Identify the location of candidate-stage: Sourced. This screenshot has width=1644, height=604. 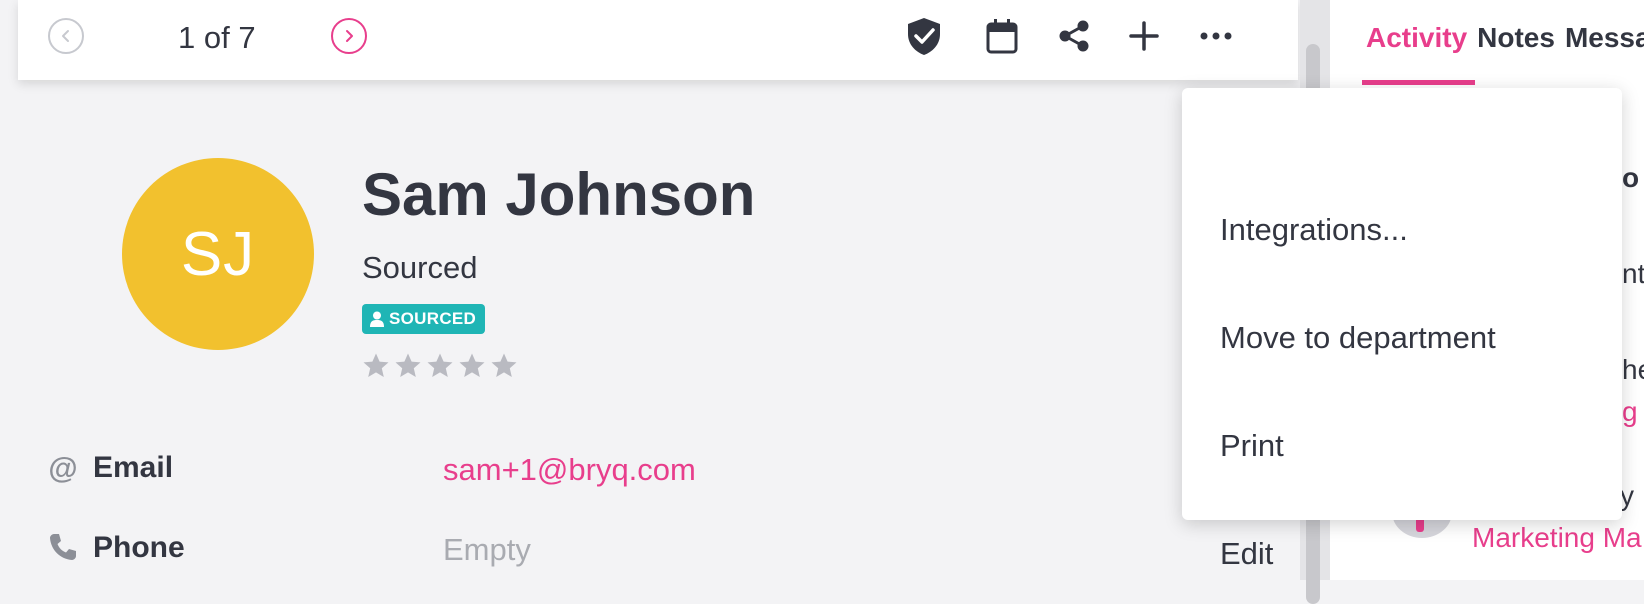
(420, 267).